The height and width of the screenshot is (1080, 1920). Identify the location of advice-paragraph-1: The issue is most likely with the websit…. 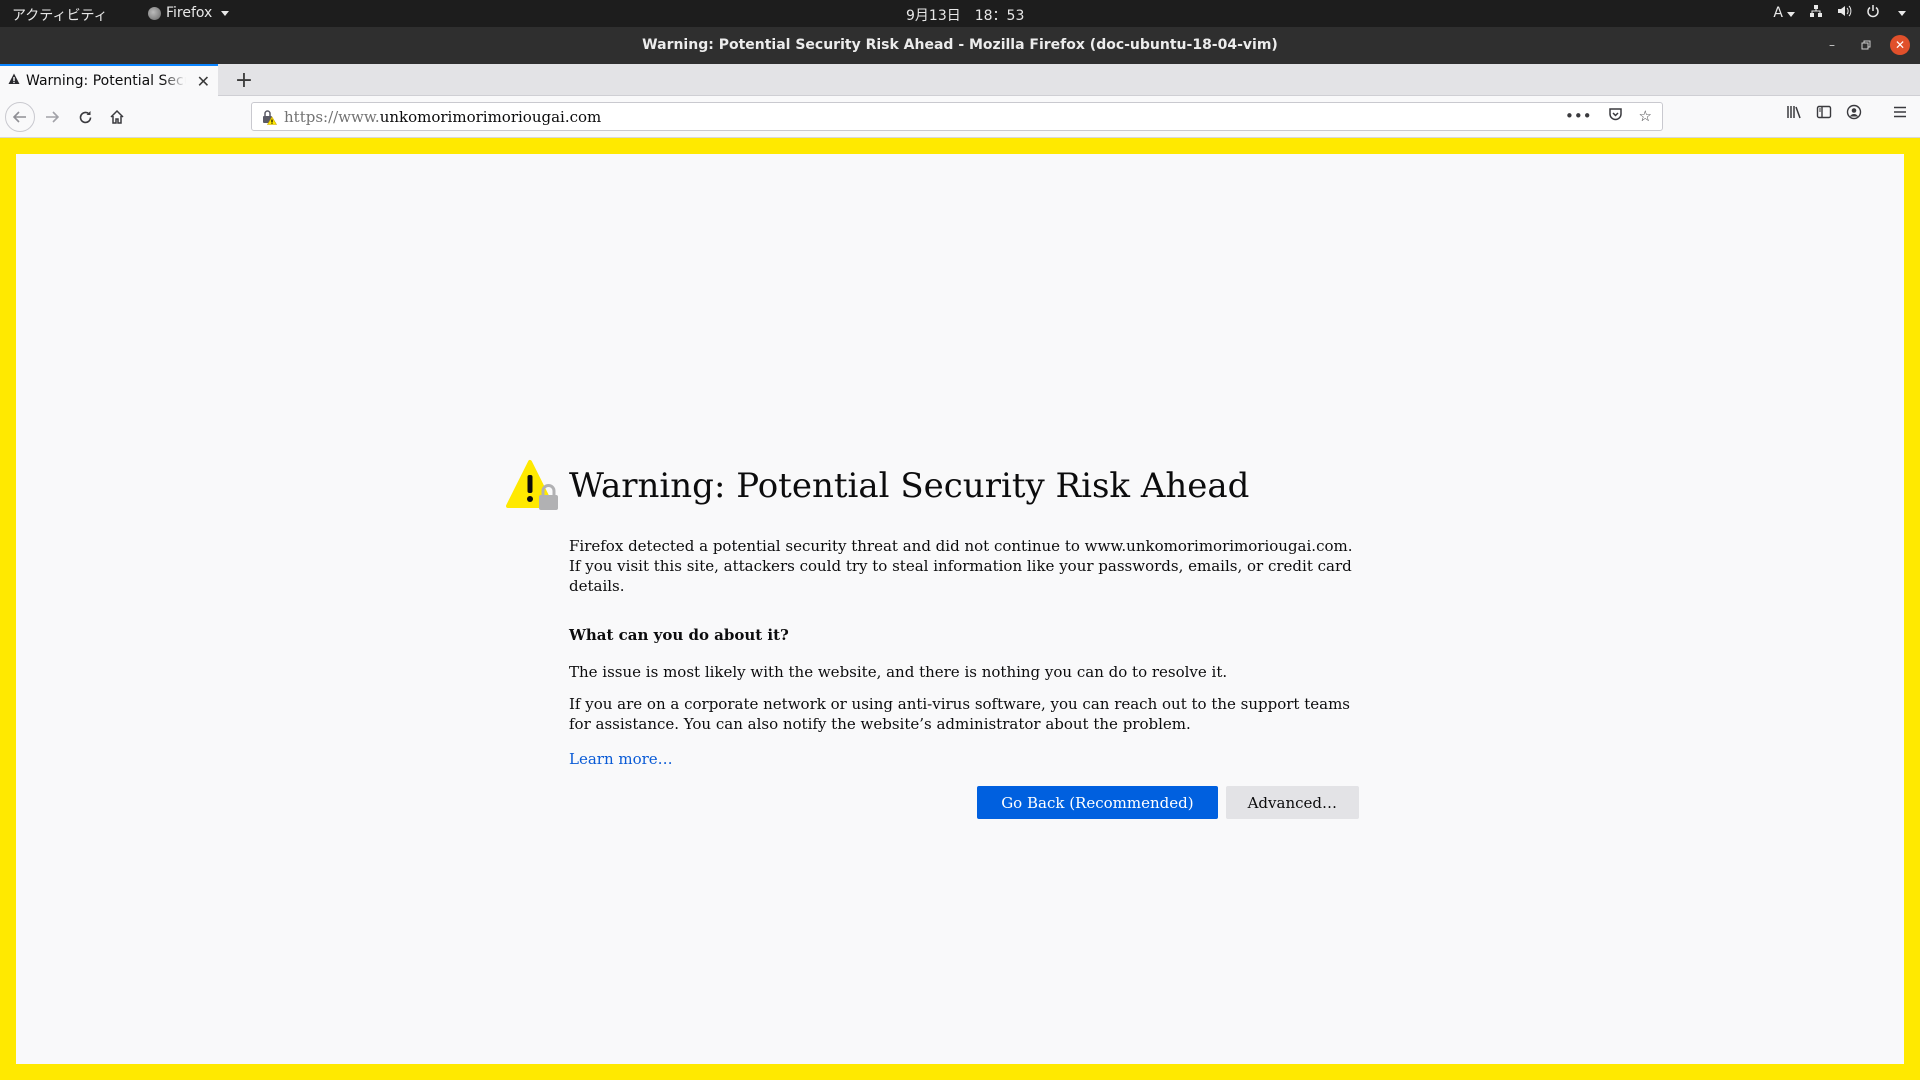
(898, 672).